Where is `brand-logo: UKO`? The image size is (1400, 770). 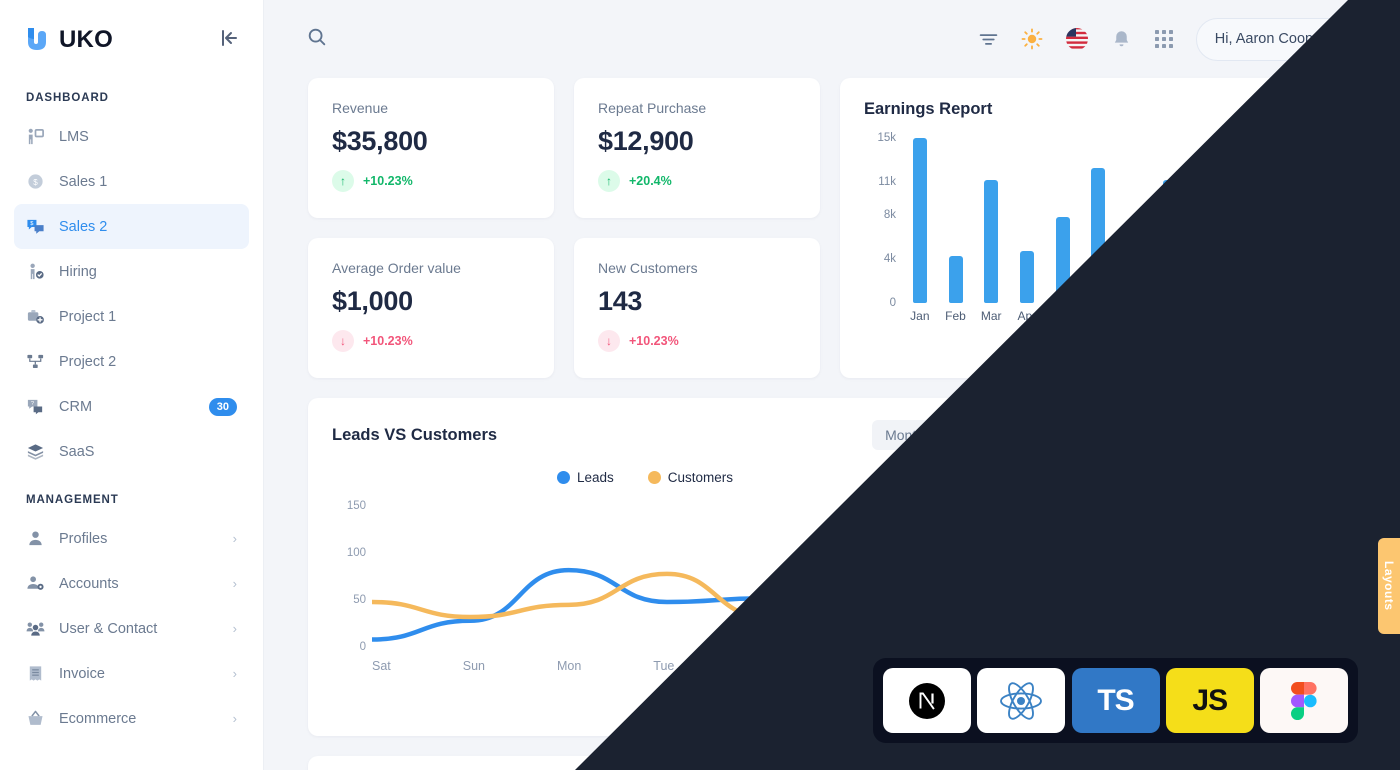
brand-logo: UKO is located at coordinates (68, 40).